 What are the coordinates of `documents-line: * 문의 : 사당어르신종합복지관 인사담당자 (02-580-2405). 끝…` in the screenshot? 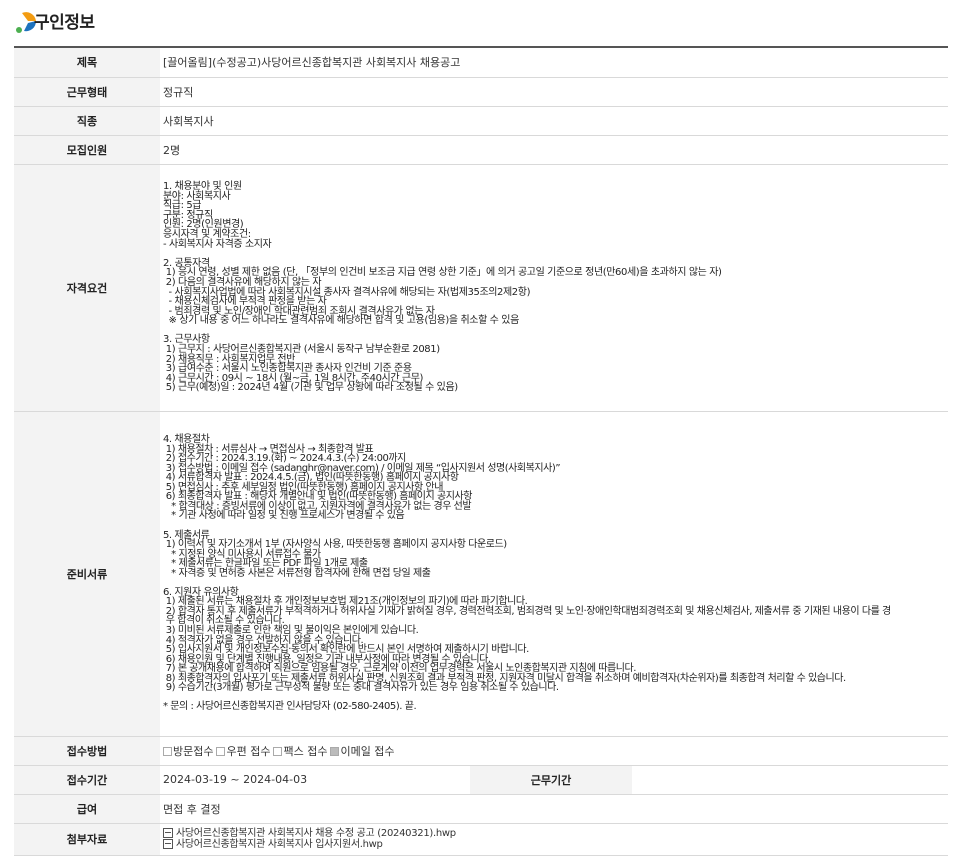 It's located at (290, 707).